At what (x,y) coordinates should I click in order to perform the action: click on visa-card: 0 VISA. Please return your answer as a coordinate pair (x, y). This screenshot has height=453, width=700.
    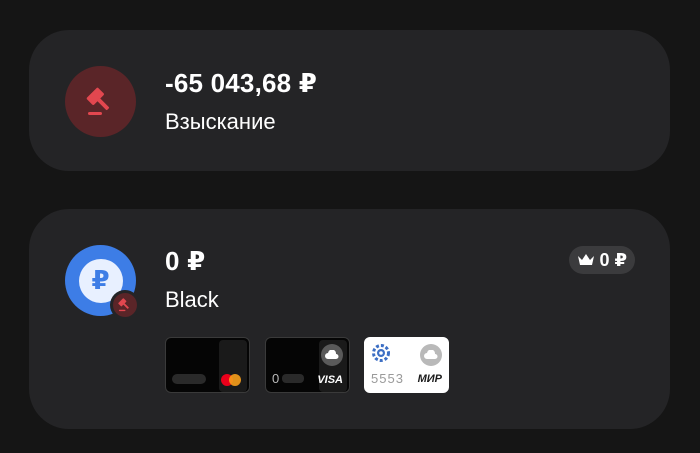
    Looking at the image, I should click on (307, 365).